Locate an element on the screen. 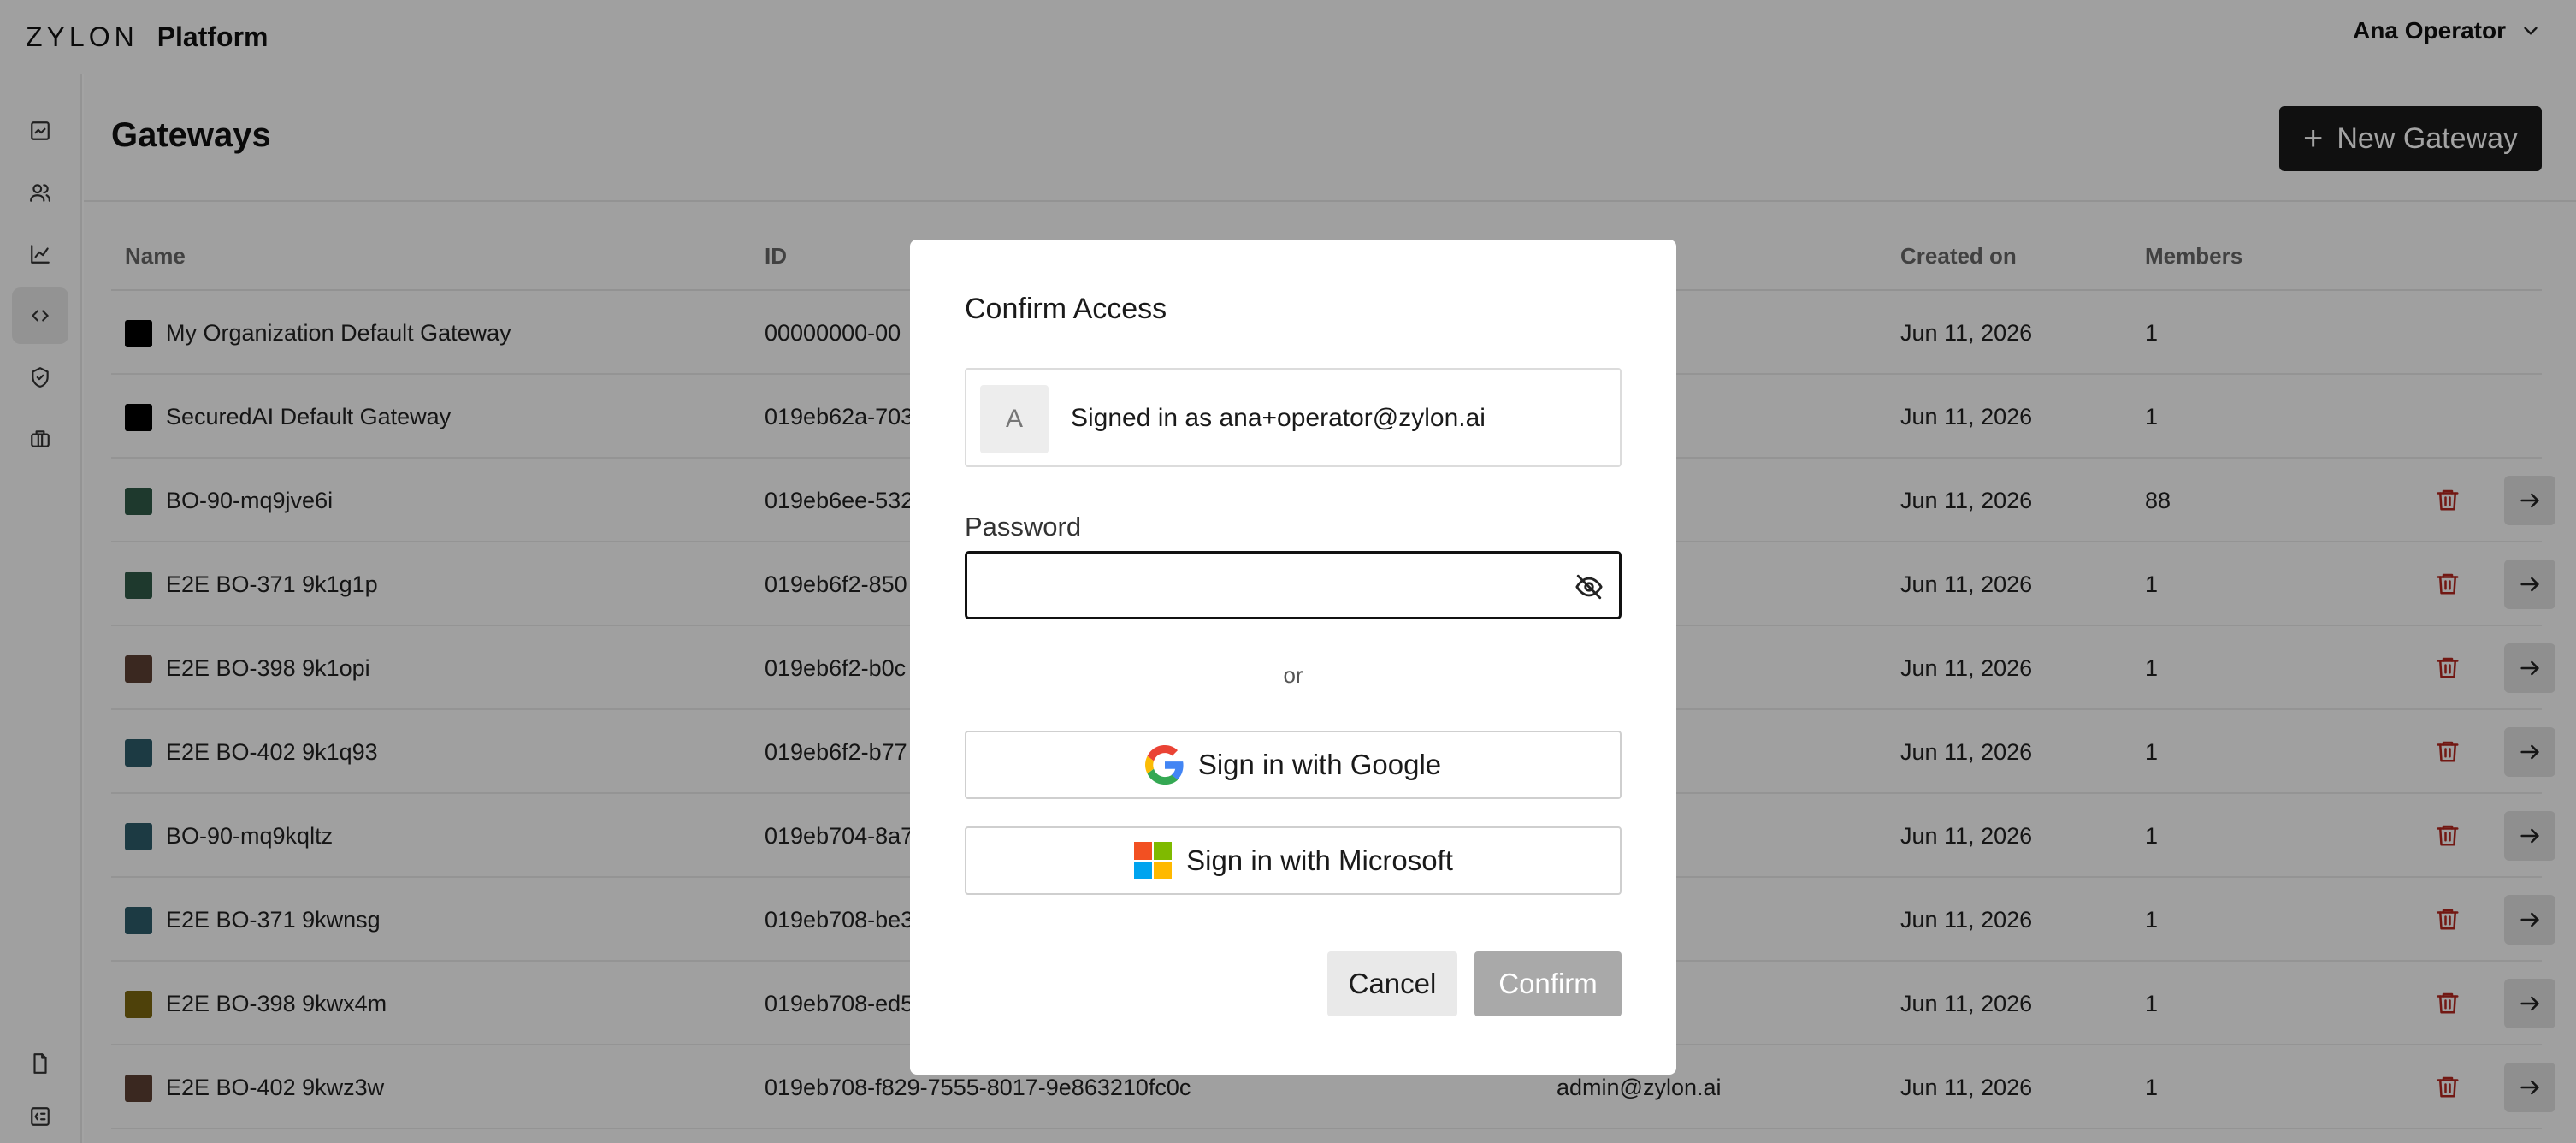  google-icon is located at coordinates (1164, 765).